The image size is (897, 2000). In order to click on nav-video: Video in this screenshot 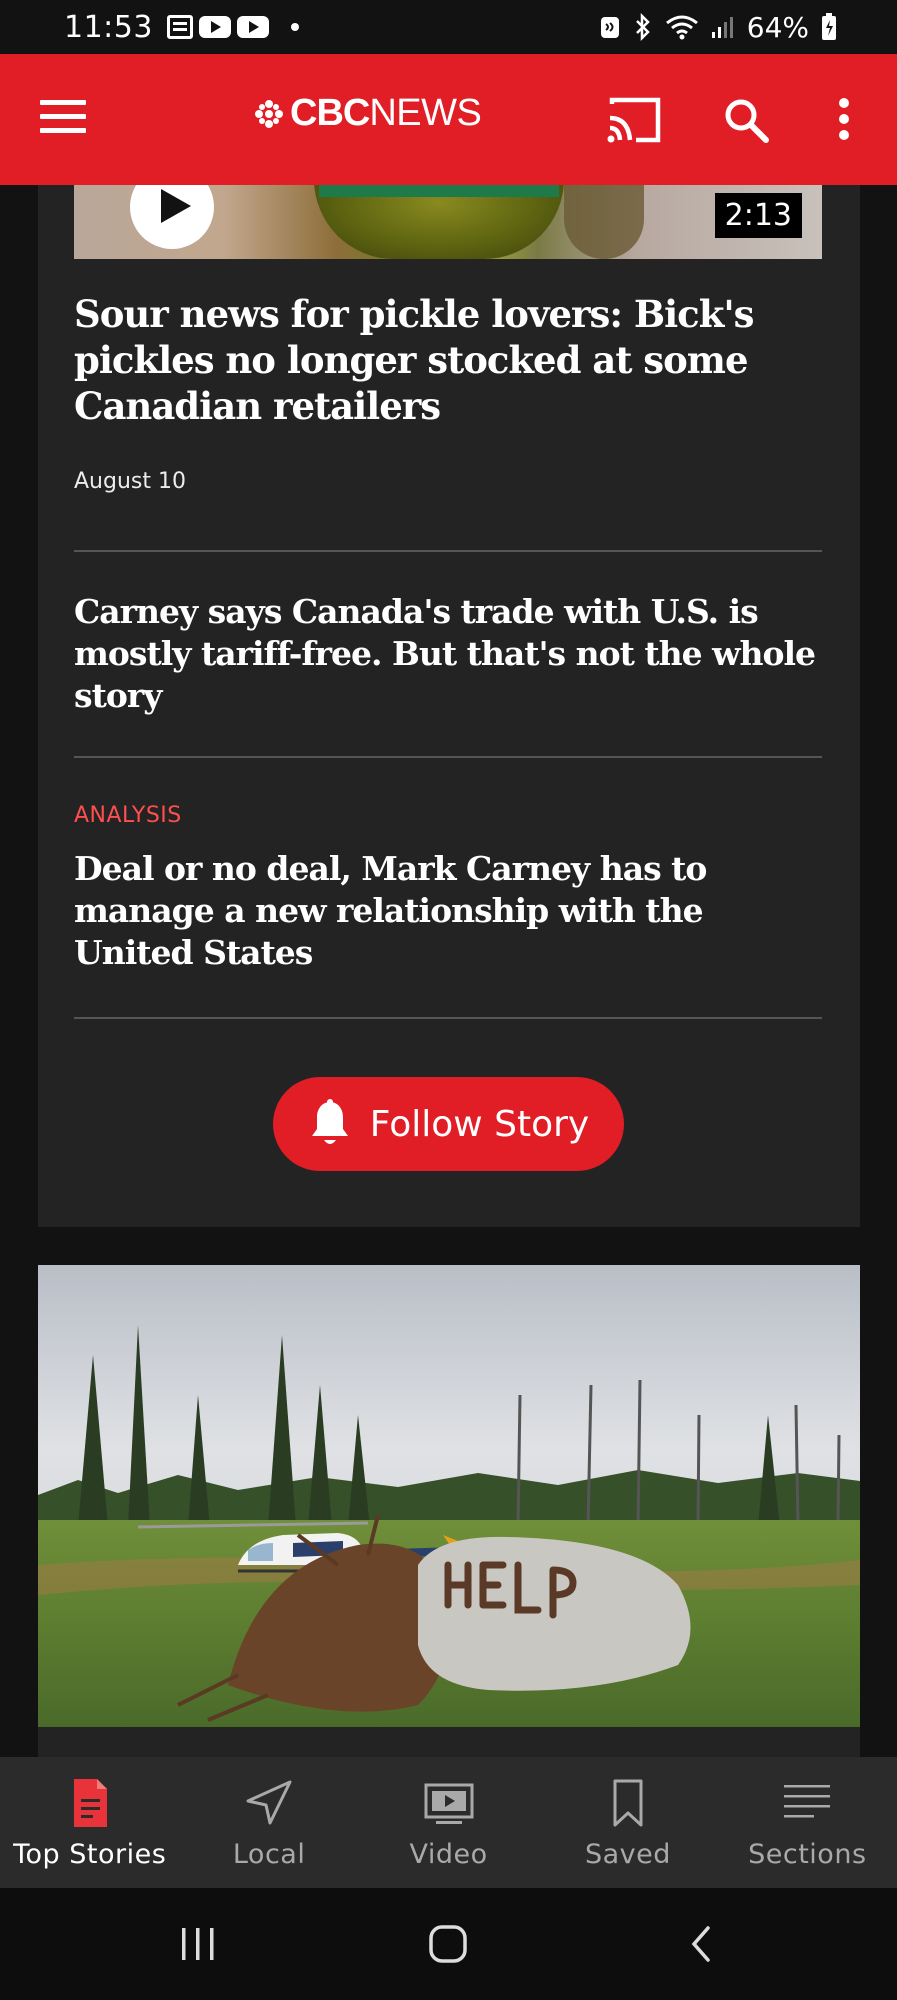, I will do `click(448, 1822)`.